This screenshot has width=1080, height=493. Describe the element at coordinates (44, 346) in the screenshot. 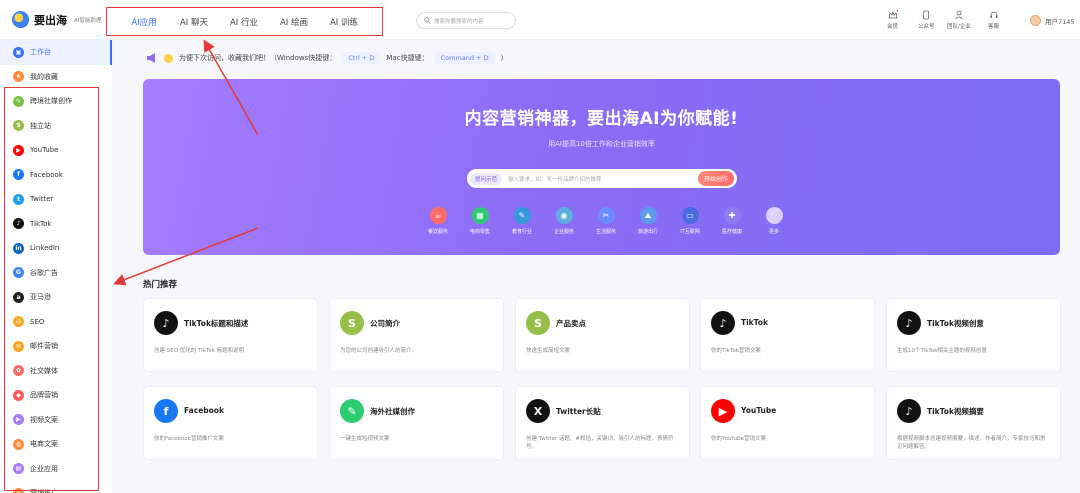

I see `sidebar-item-label: 邮件营销` at that location.